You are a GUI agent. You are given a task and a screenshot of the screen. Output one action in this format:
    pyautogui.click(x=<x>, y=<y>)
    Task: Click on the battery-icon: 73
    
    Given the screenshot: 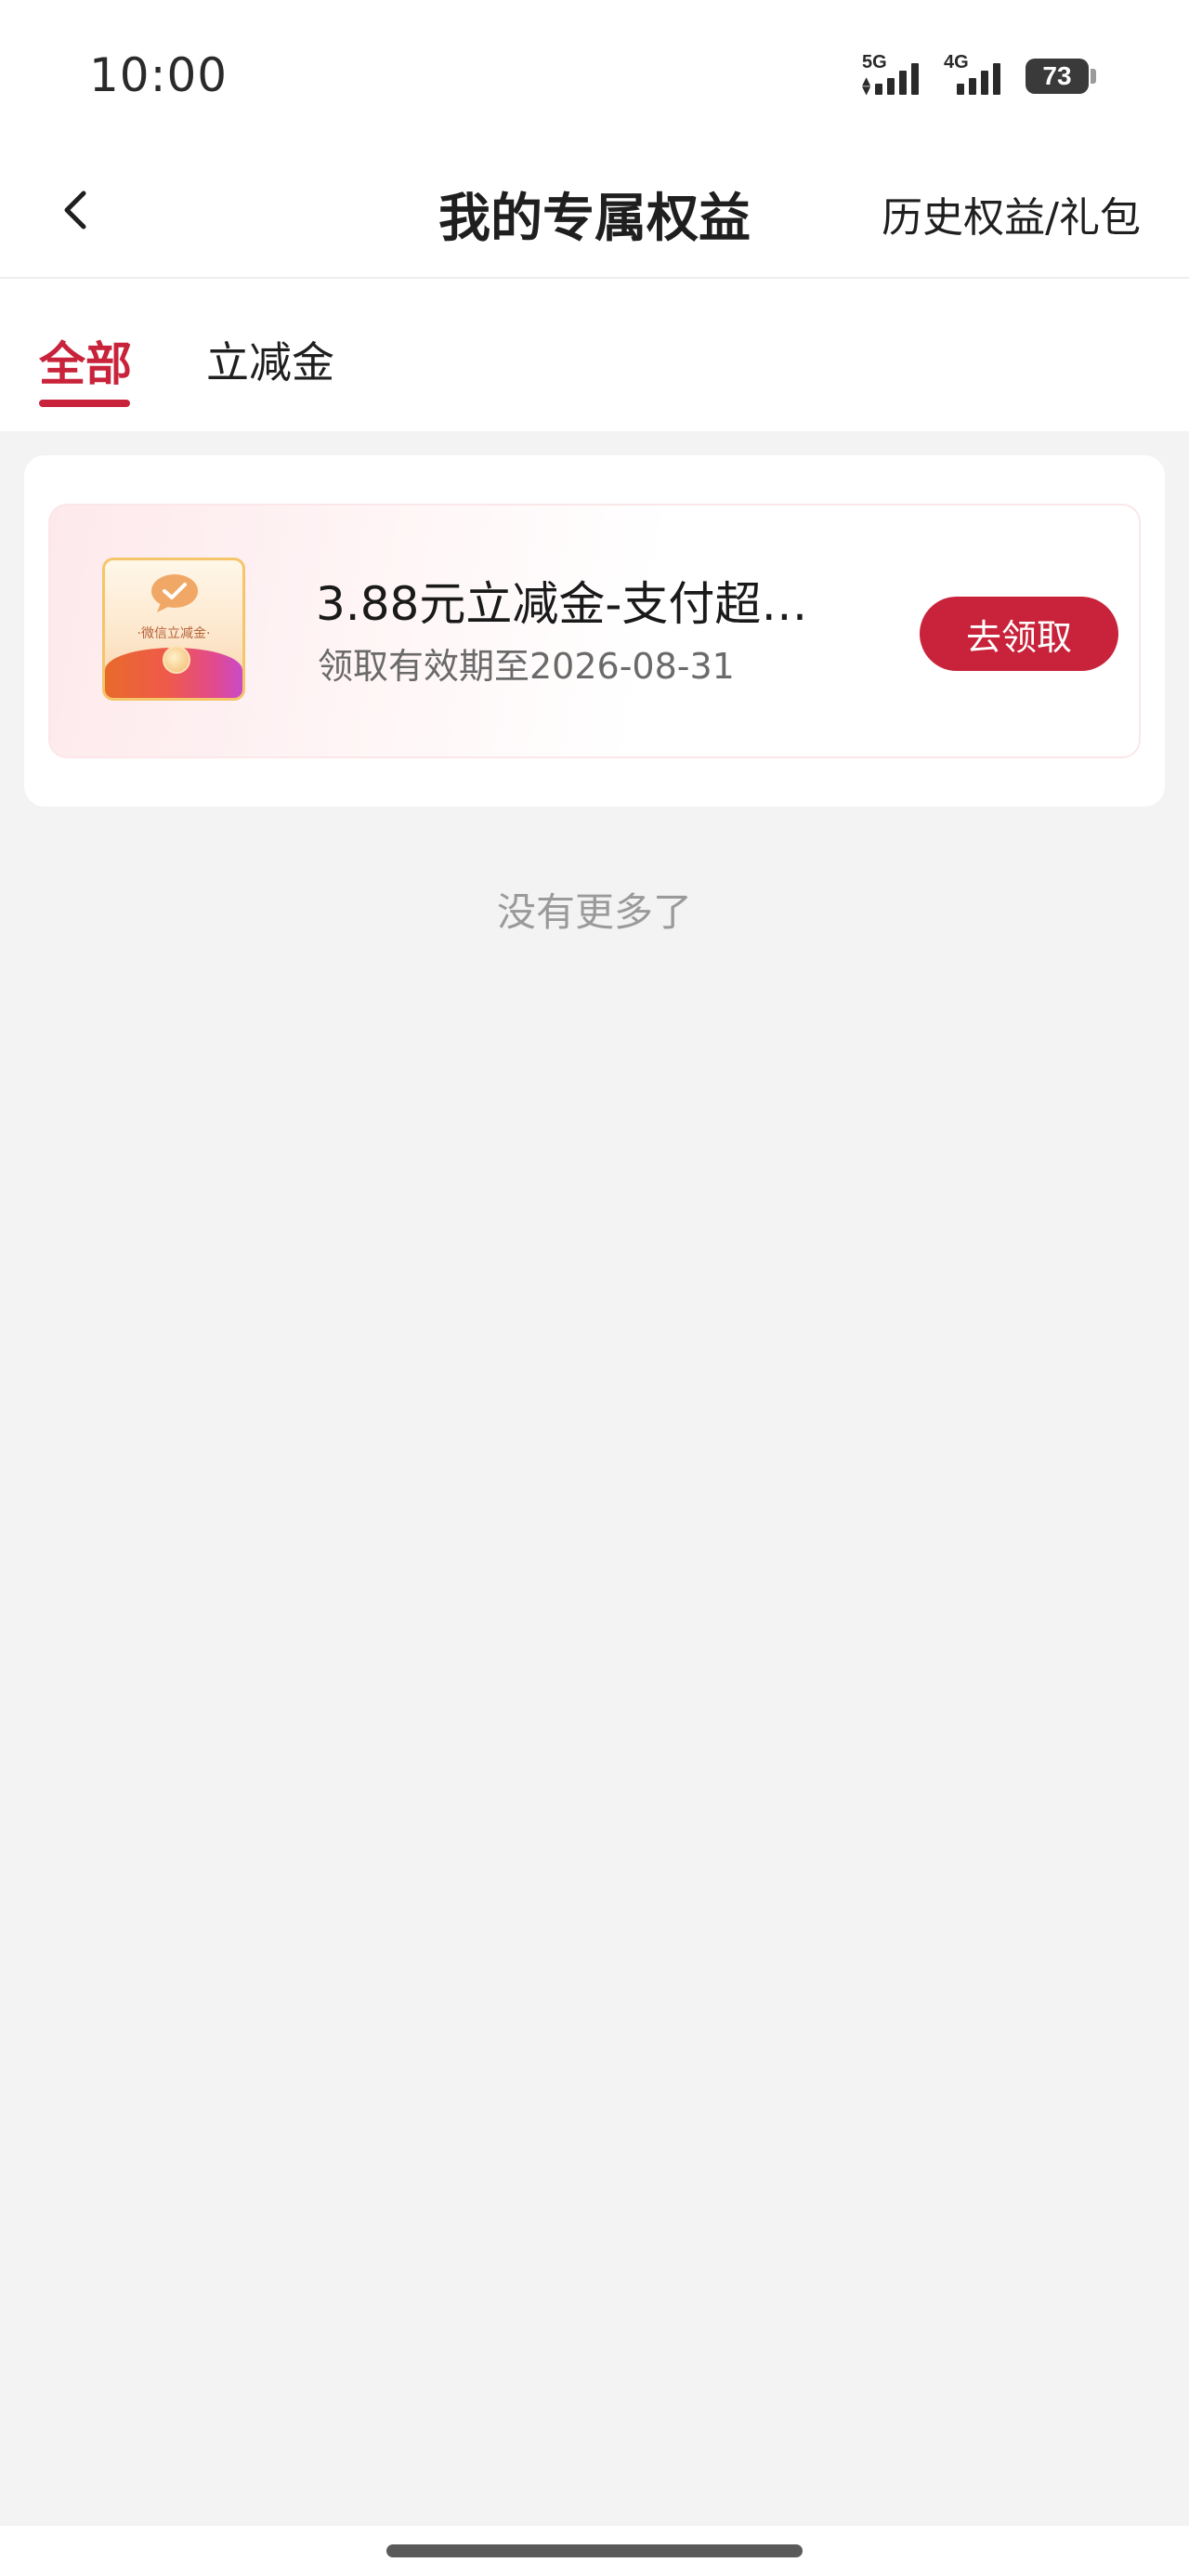 What is the action you would take?
    pyautogui.click(x=1061, y=76)
    